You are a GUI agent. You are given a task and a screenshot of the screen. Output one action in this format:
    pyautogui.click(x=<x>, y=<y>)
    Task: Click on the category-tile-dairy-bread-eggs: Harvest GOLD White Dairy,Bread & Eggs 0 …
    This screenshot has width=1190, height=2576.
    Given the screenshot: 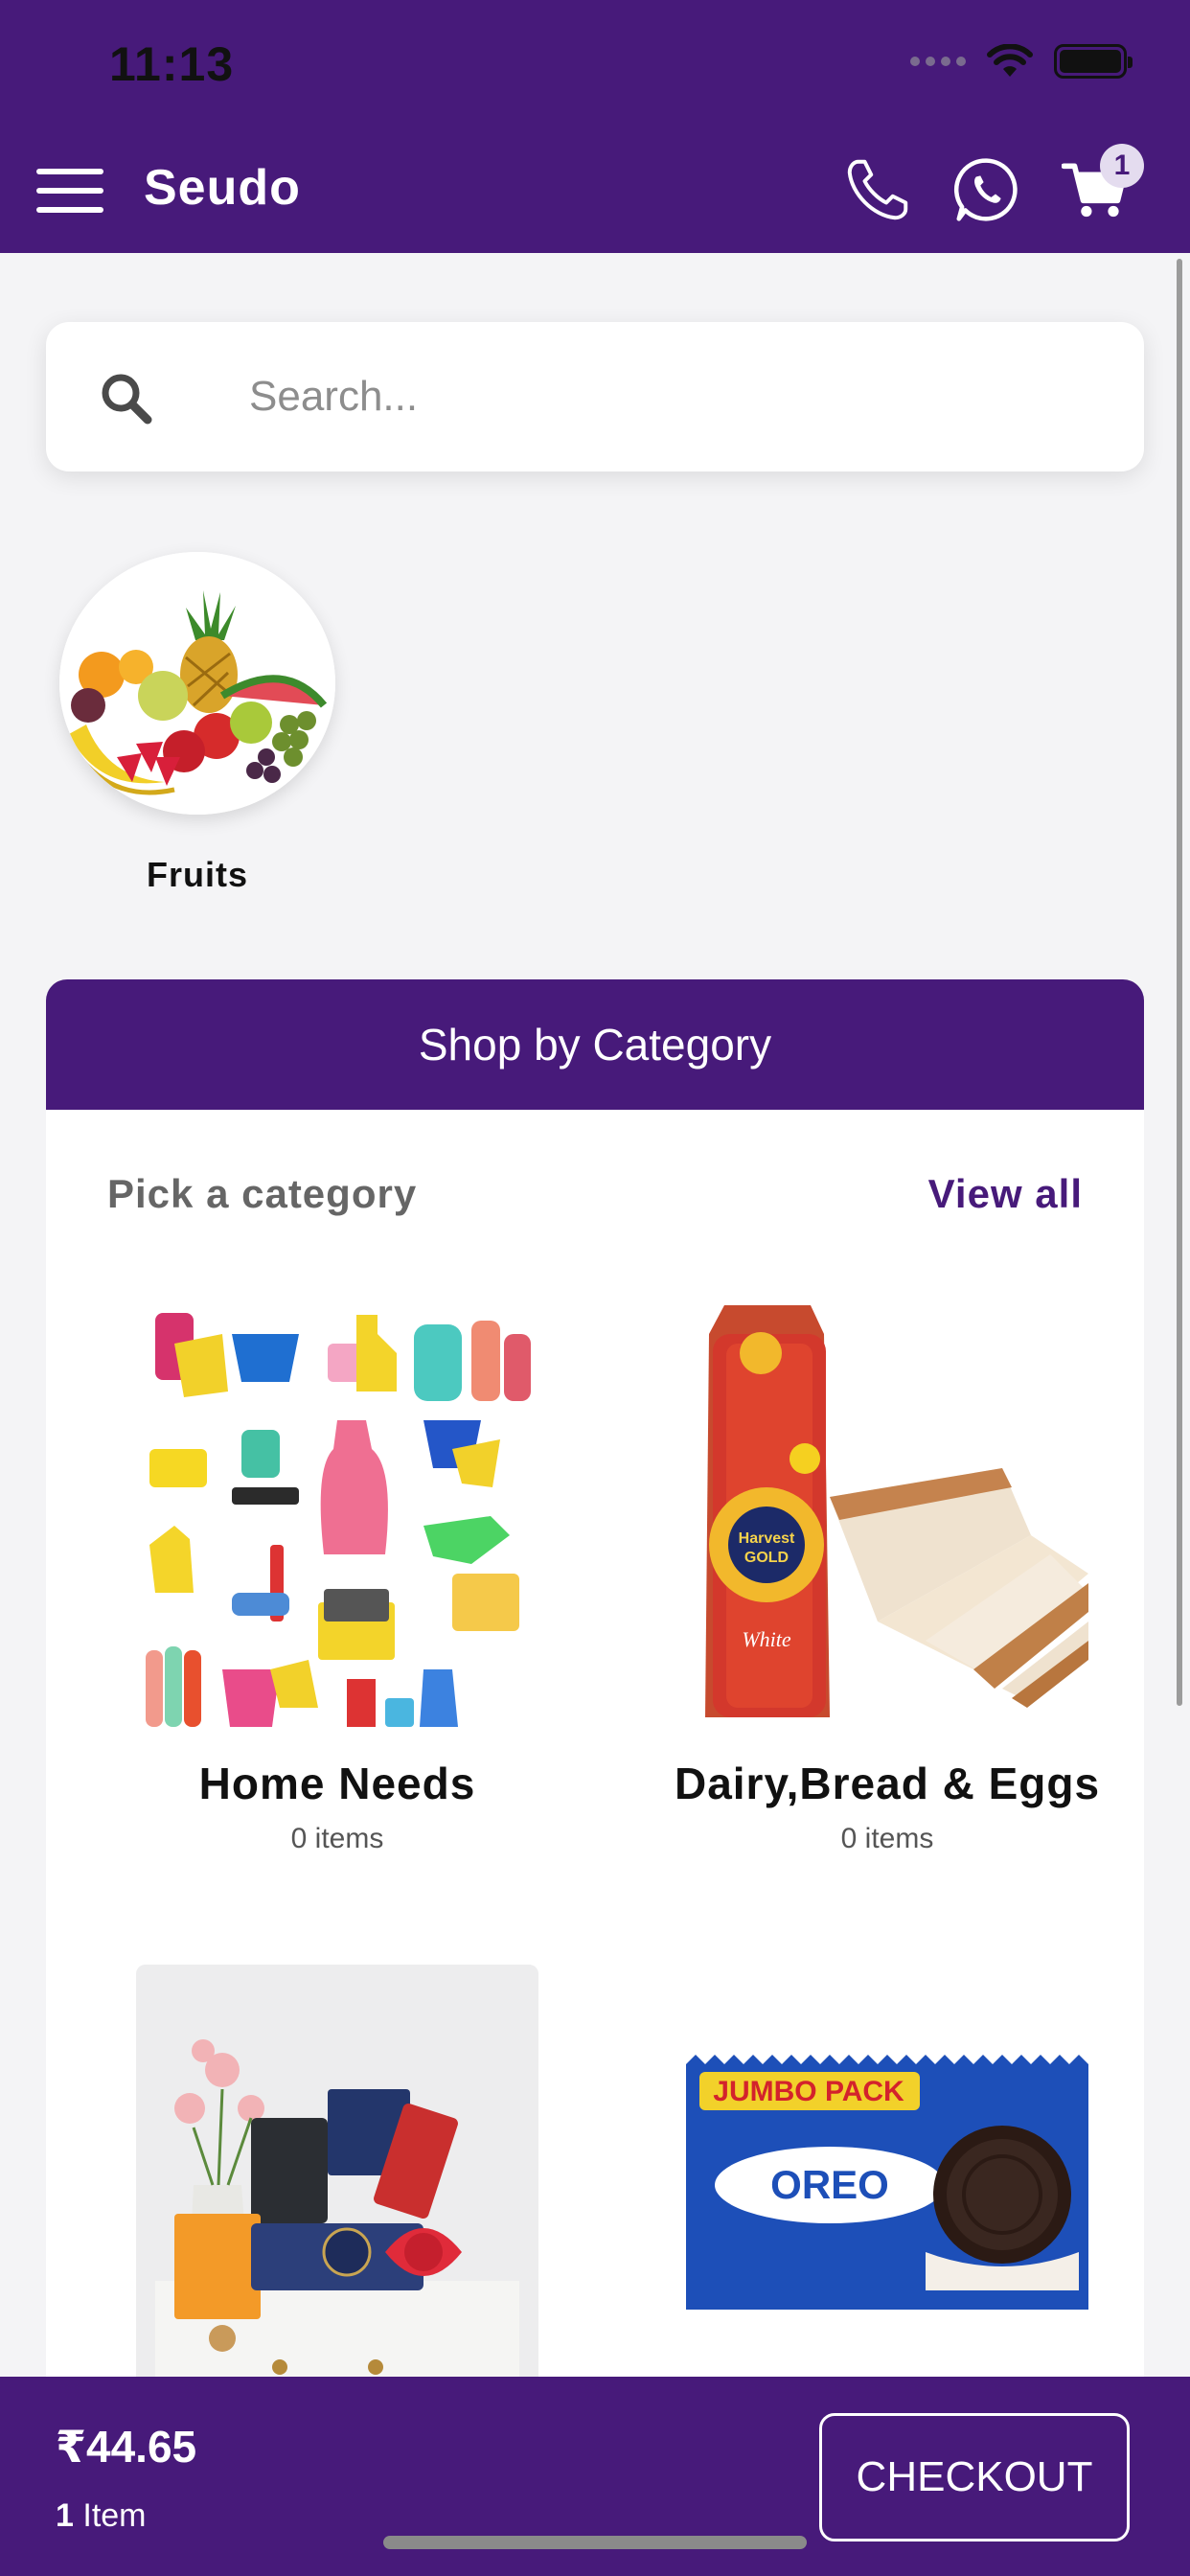 What is the action you would take?
    pyautogui.click(x=888, y=1580)
    